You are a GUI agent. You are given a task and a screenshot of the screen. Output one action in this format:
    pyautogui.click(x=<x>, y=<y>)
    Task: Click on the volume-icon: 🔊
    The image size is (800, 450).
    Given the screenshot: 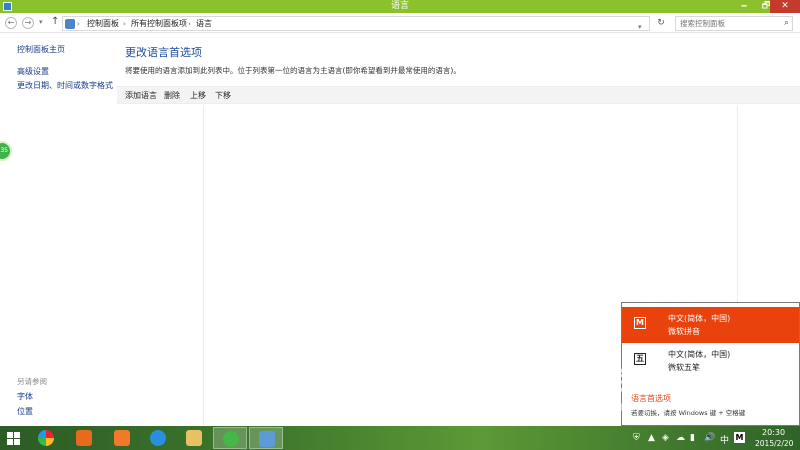 What is the action you would take?
    pyautogui.click(x=709, y=438)
    